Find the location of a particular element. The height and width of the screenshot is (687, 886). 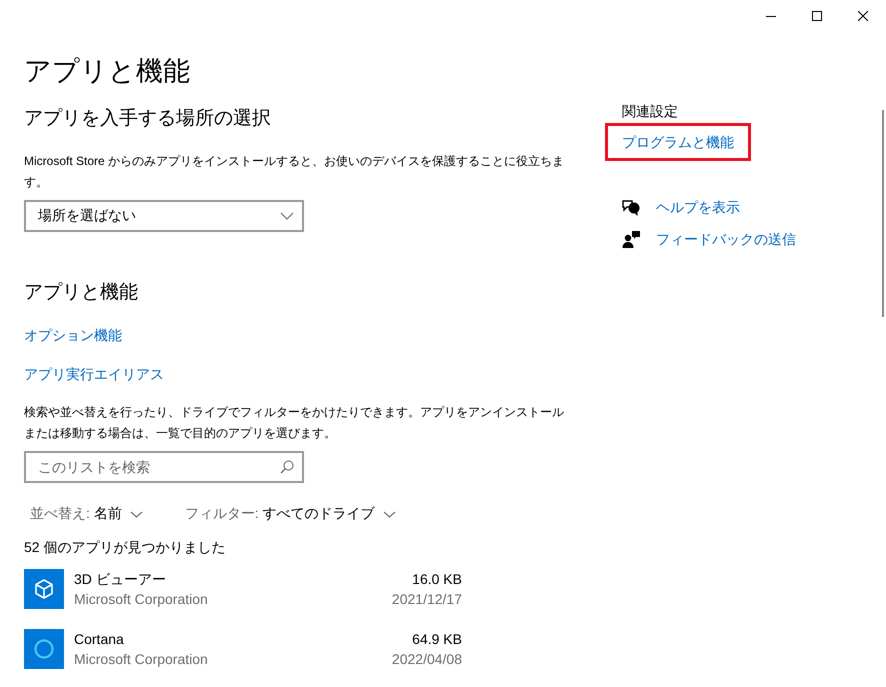

description-text: 検索や並べ替えを行ったり、ドライブでフィルターをかけたりできます。アプリをアンインストールまたは移動する場合は、一覧で目的のアプリを選びます。 is located at coordinates (294, 423).